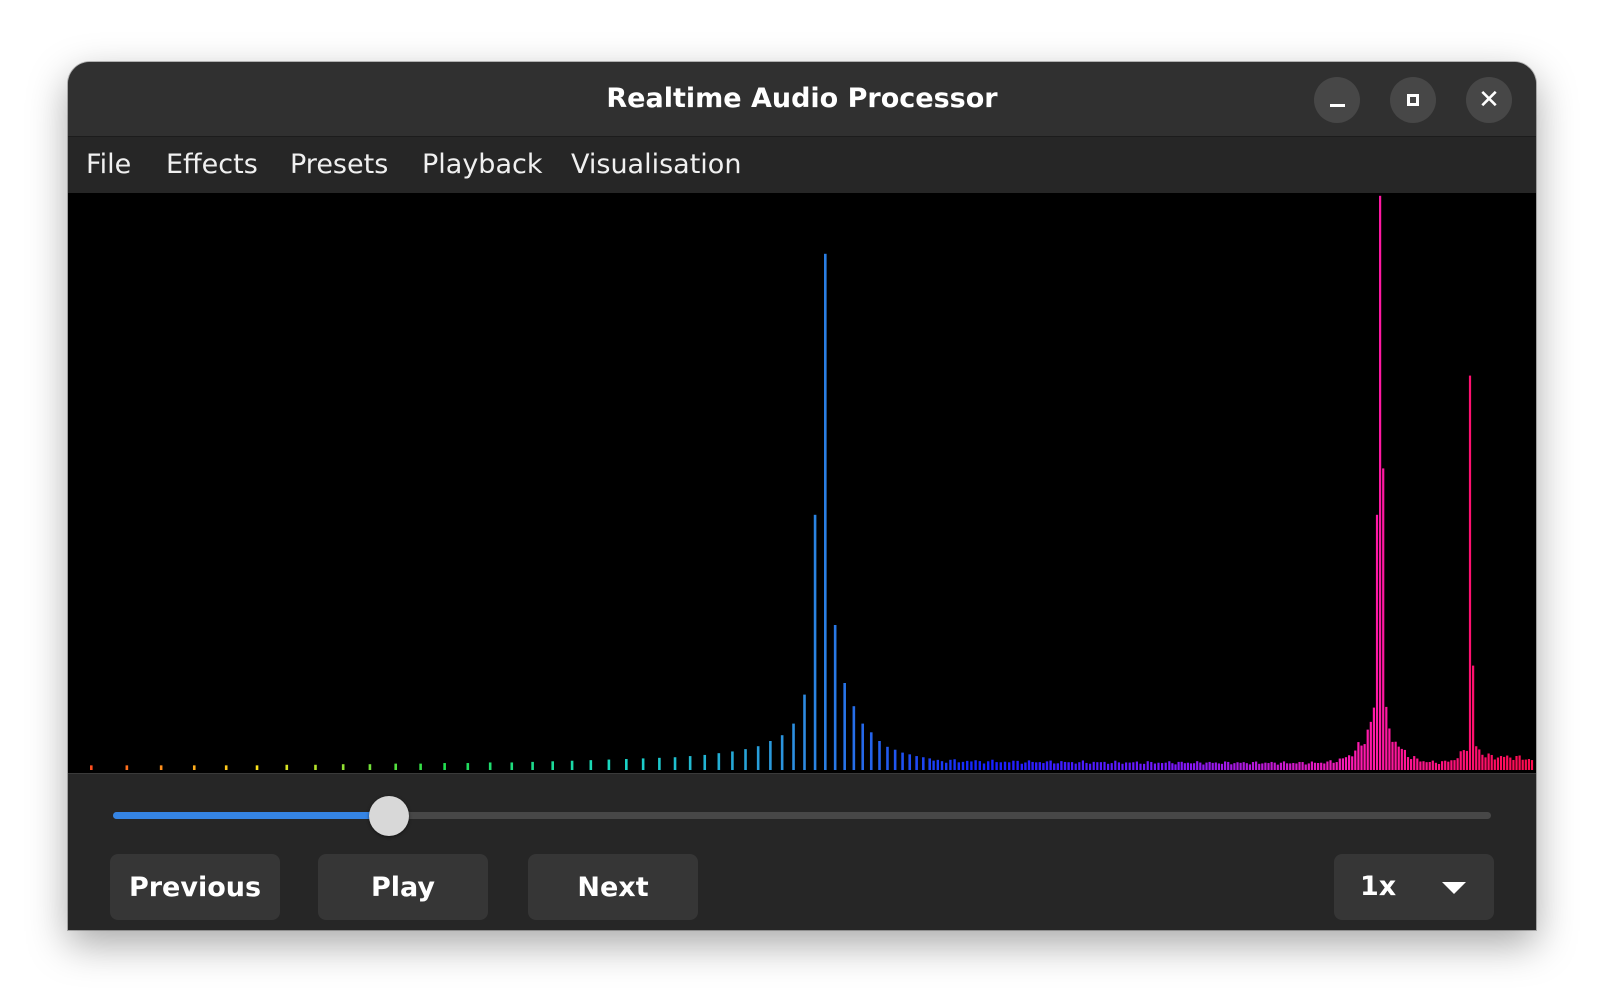 Image resolution: width=1600 pixels, height=1000 pixels. I want to click on play-button: Play, so click(403, 887).